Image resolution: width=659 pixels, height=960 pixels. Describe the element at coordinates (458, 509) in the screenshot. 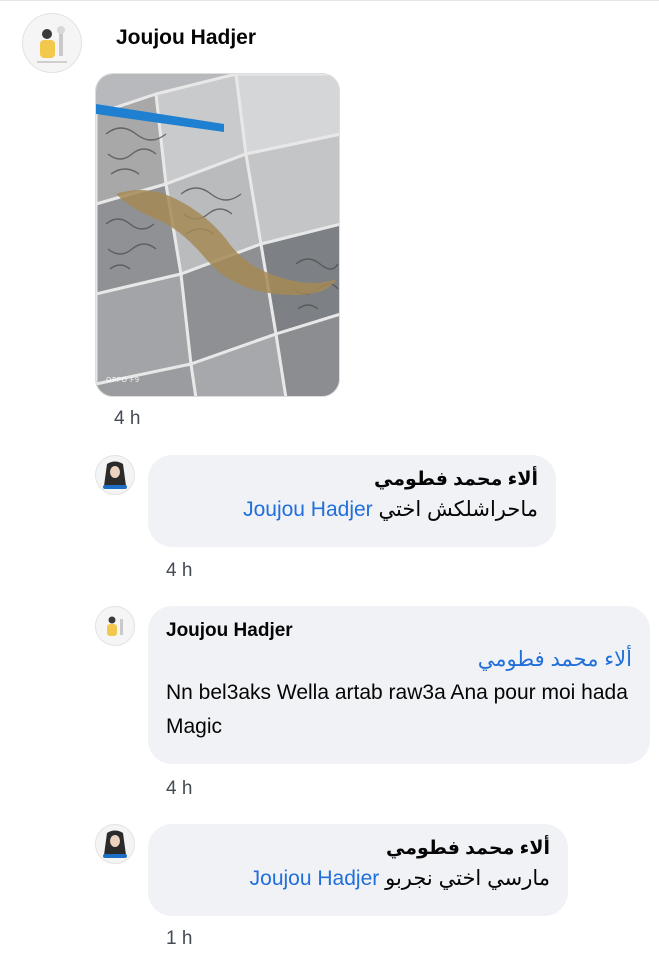

I see `comment-message: ماحراشلكش اختي` at that location.